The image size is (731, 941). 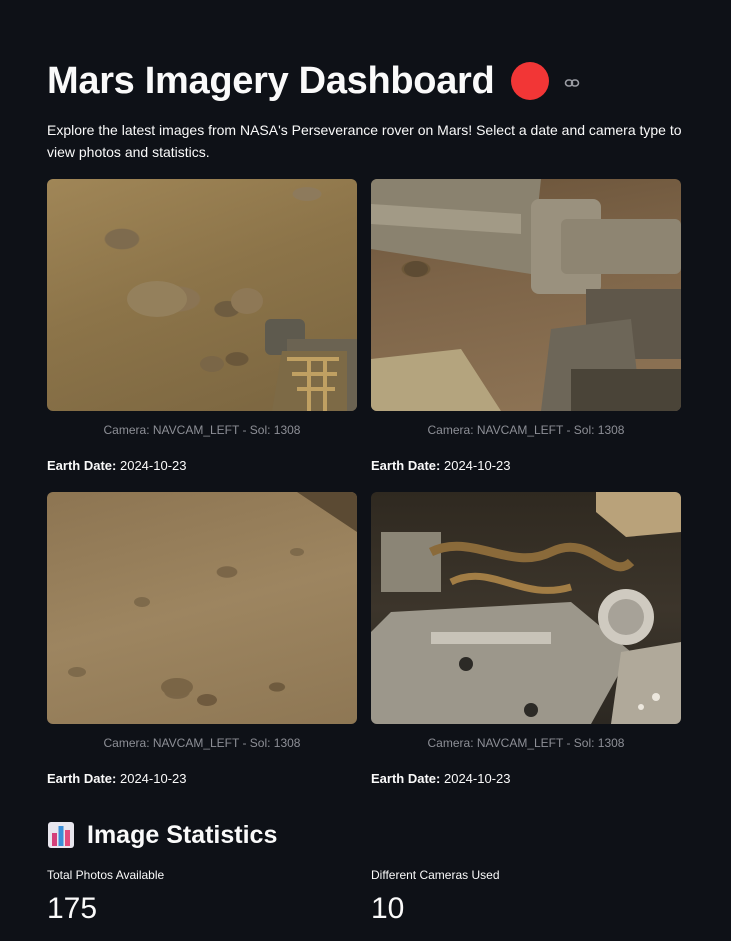 I want to click on metric-total-photos: Total Photos Available 175, so click(x=209, y=898).